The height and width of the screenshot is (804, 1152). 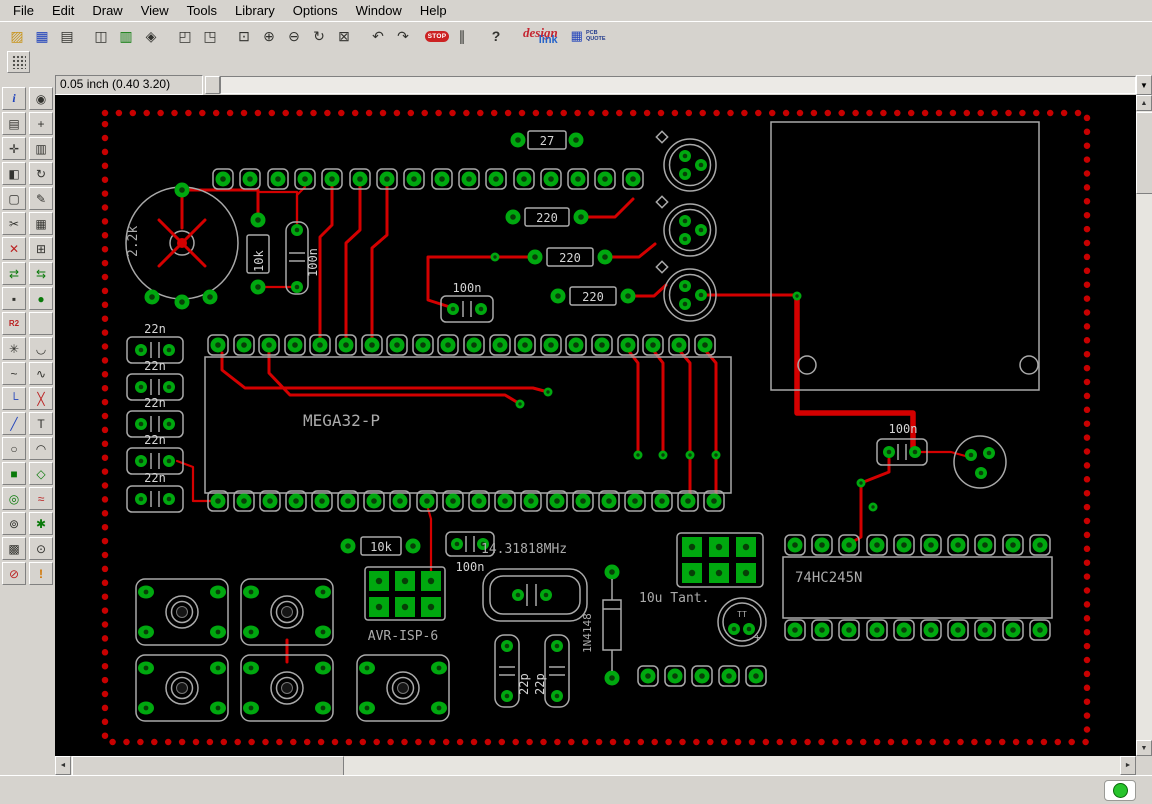 What do you see at coordinates (14, 173) in the screenshot?
I see `mirror-tool-button: ◧` at bounding box center [14, 173].